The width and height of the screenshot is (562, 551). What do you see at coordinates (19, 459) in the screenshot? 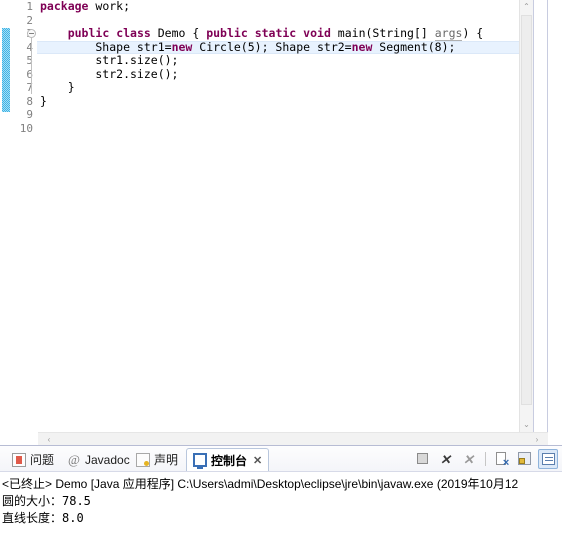
I see `problems-icon` at bounding box center [19, 459].